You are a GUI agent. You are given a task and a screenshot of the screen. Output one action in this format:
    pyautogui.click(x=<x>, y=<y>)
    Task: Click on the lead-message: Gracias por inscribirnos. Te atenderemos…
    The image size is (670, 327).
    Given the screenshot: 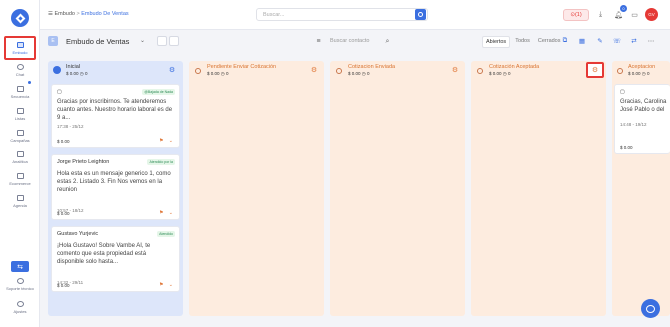 What is the action you would take?
    pyautogui.click(x=115, y=110)
    